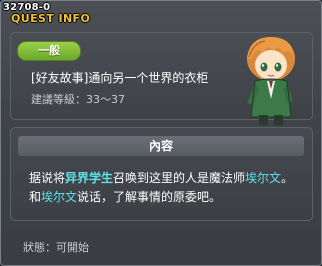 The image size is (322, 266). I want to click on description-text: 说话，了解事情的原委吧。, so click(149, 197).